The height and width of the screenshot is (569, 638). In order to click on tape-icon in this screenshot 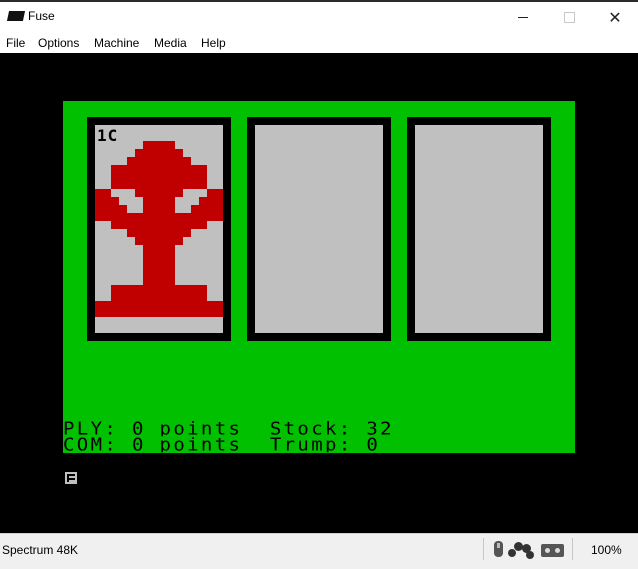, I will do `click(552, 550)`.